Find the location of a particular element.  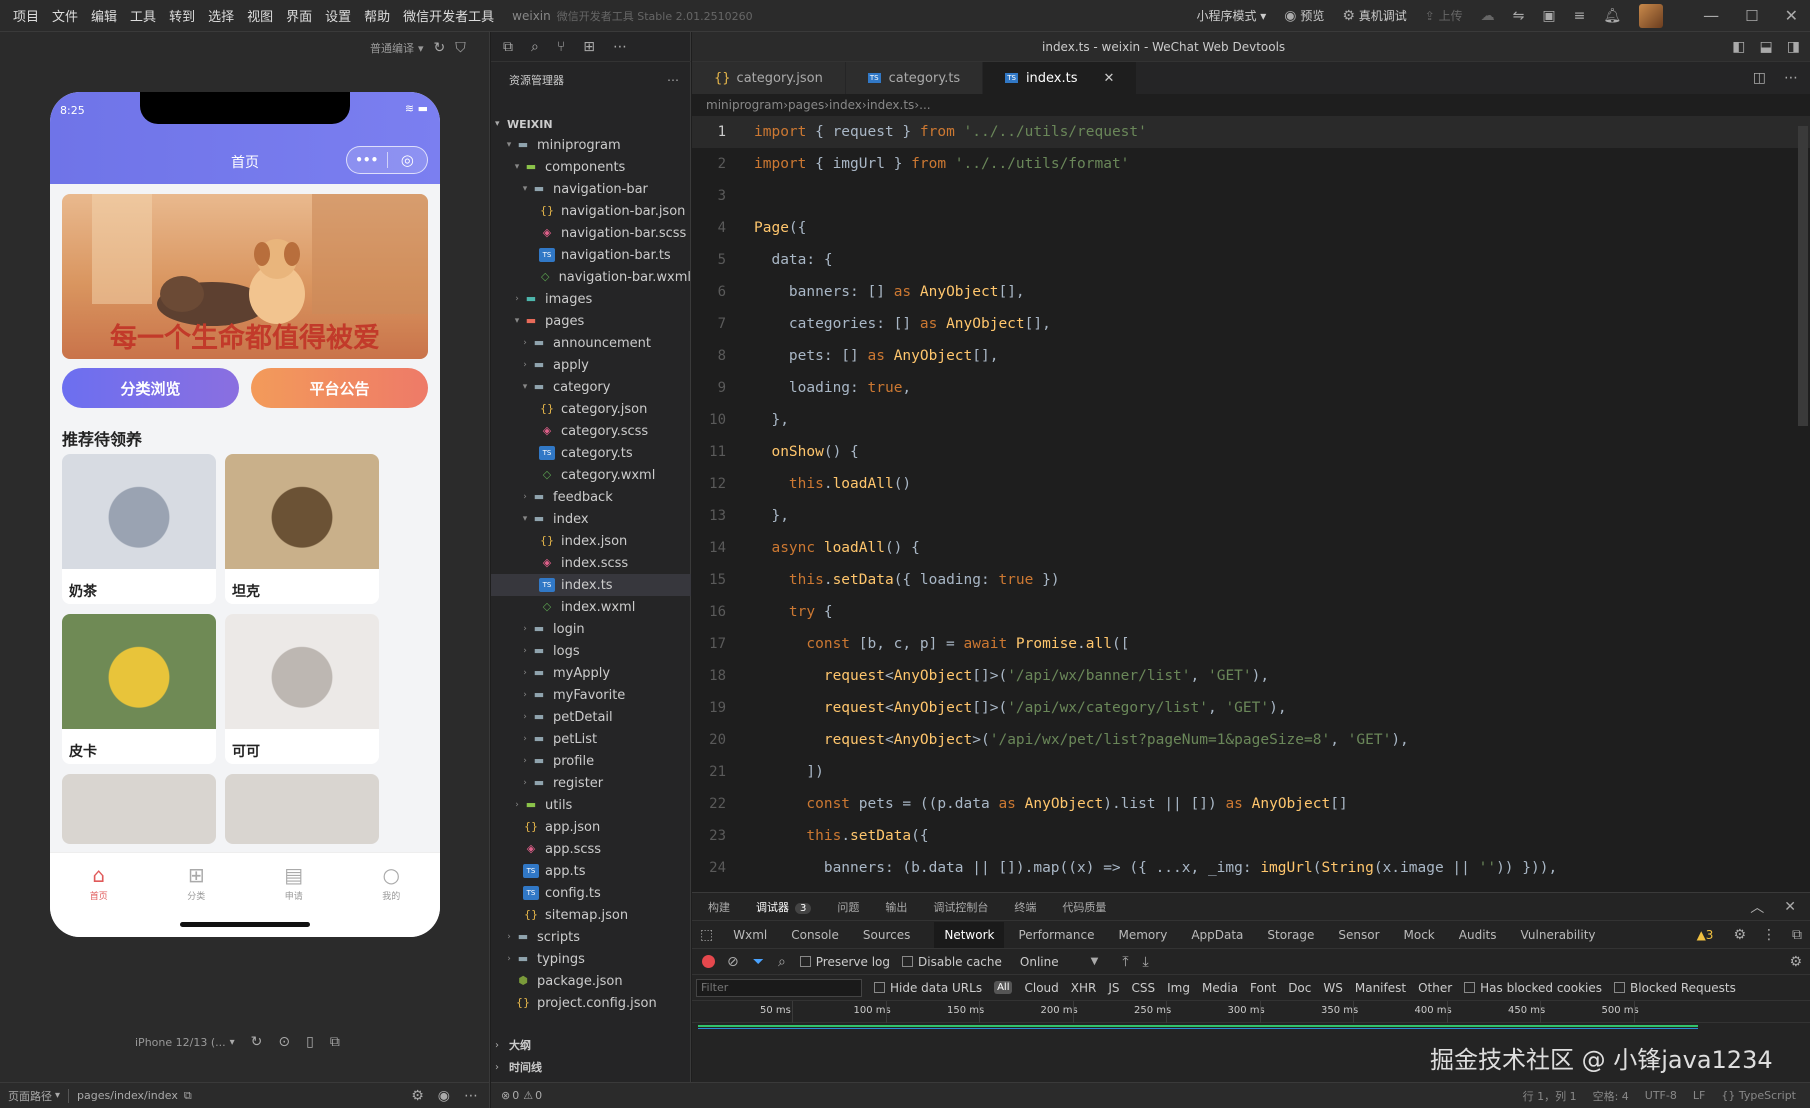

tab-home: ⌂ 首页 is located at coordinates (99, 882).